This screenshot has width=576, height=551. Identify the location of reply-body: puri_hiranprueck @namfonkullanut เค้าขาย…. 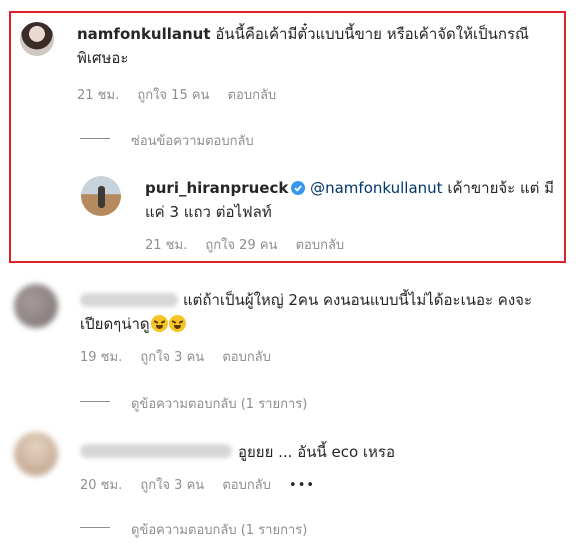
(355, 200).